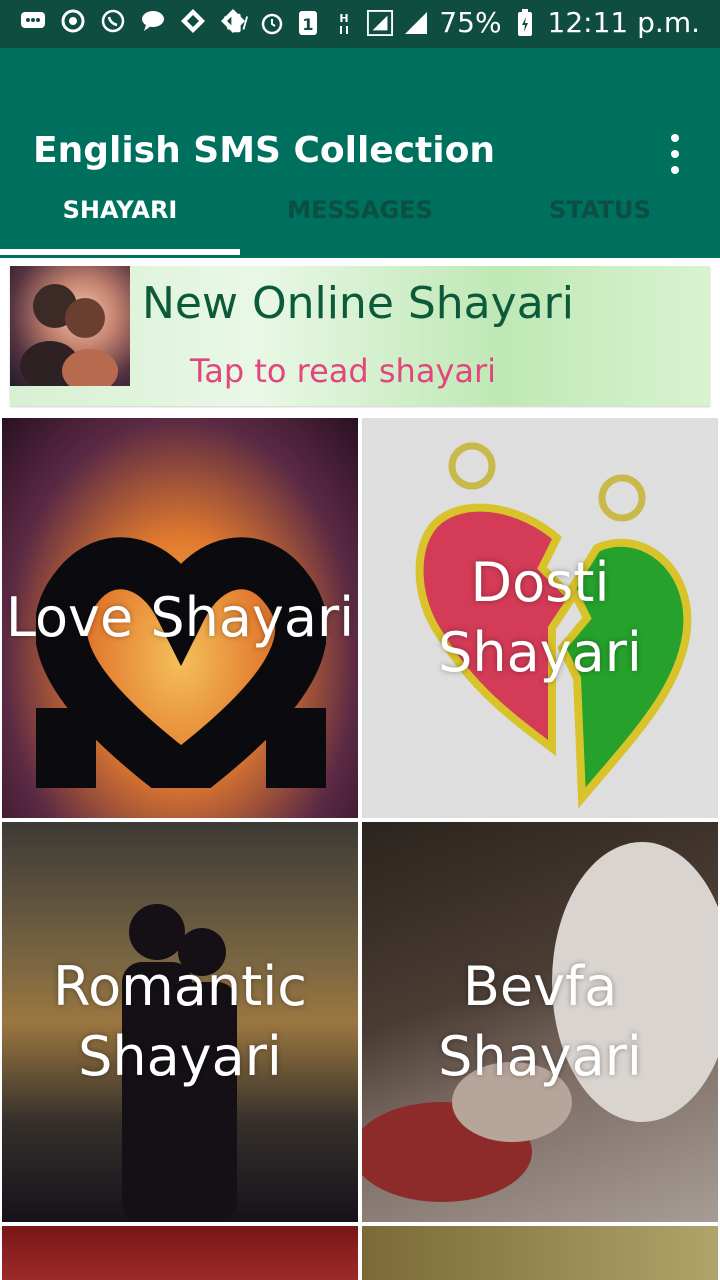 This screenshot has height=1280, width=720. What do you see at coordinates (358, 303) in the screenshot?
I see `banner-title: New Online Shayari` at bounding box center [358, 303].